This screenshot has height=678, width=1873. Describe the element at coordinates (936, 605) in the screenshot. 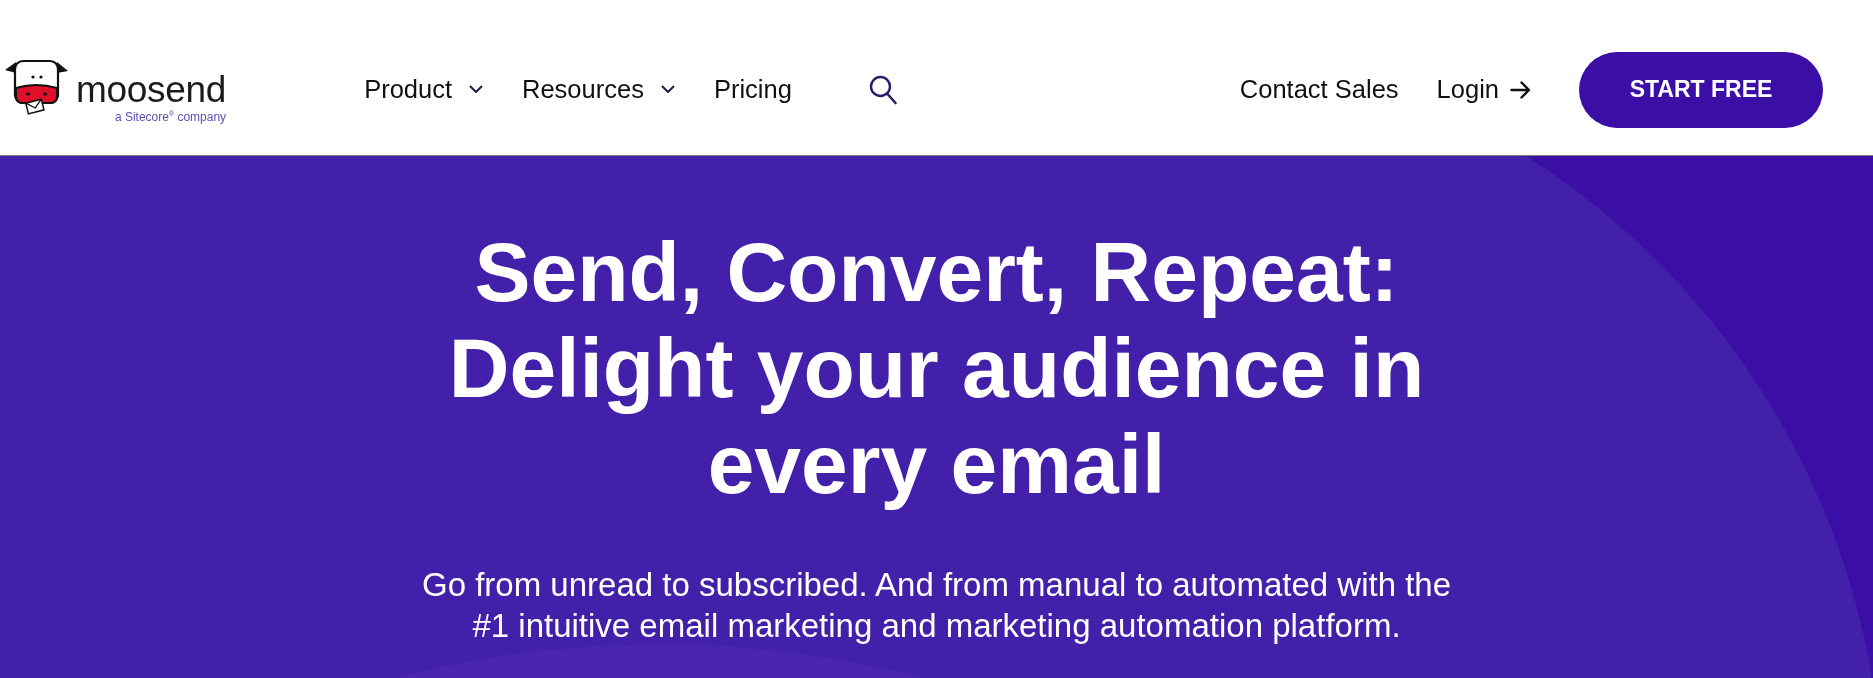

I see `hero-subtitle: Go from unread to subscribed. And from manual to automated with the #1 intuitive email marketing and marketing automation platform.` at that location.